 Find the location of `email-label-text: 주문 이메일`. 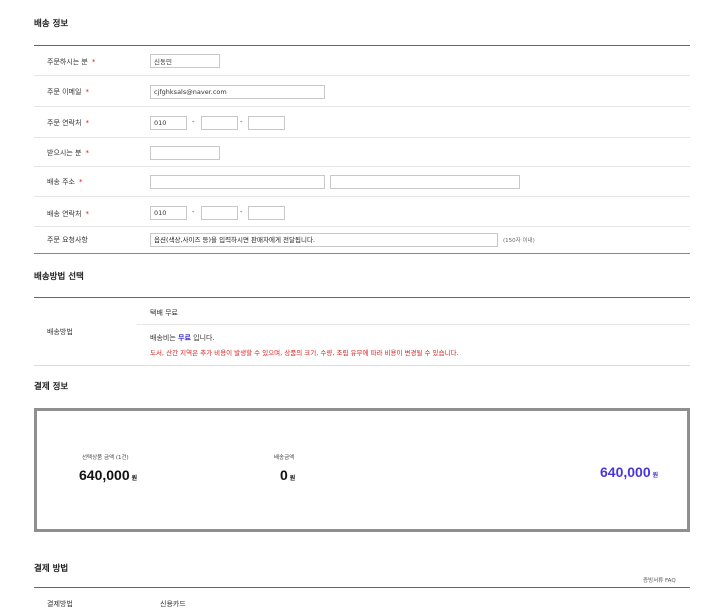

email-label-text: 주문 이메일 is located at coordinates (64, 92).